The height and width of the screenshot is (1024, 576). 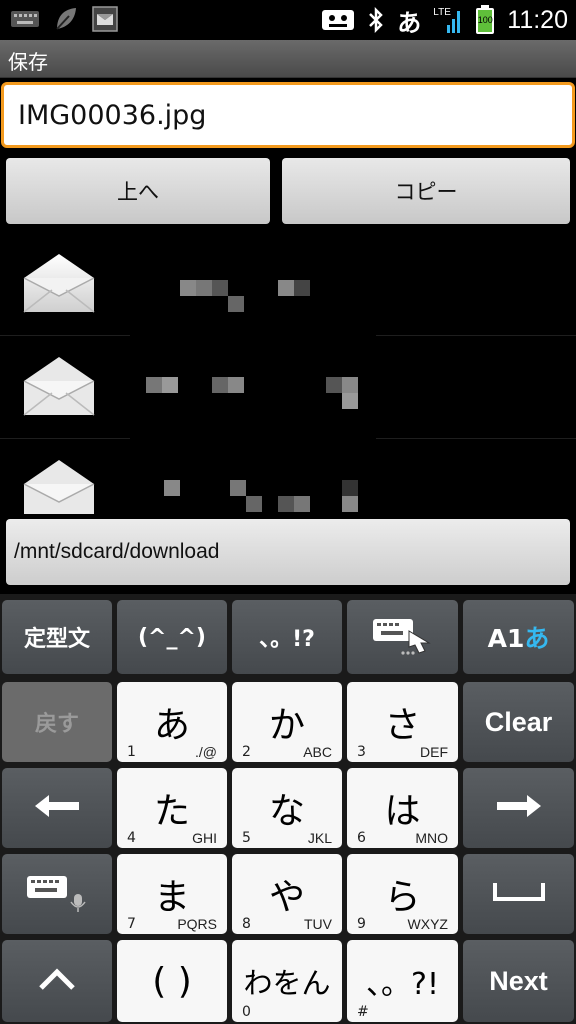 What do you see at coordinates (361, 924) in the screenshot?
I see `key-number: 9` at bounding box center [361, 924].